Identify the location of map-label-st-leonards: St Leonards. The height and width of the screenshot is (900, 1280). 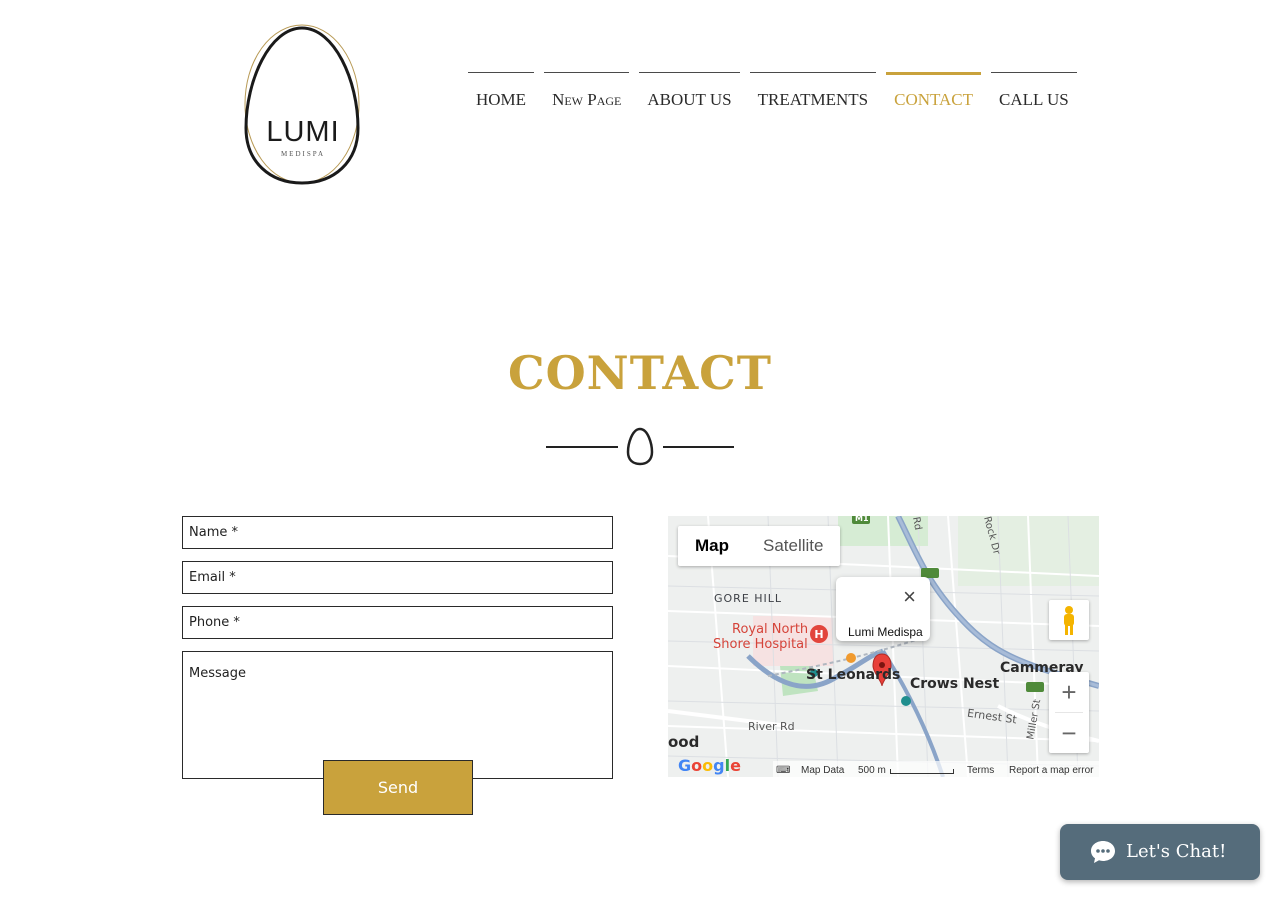
(853, 675).